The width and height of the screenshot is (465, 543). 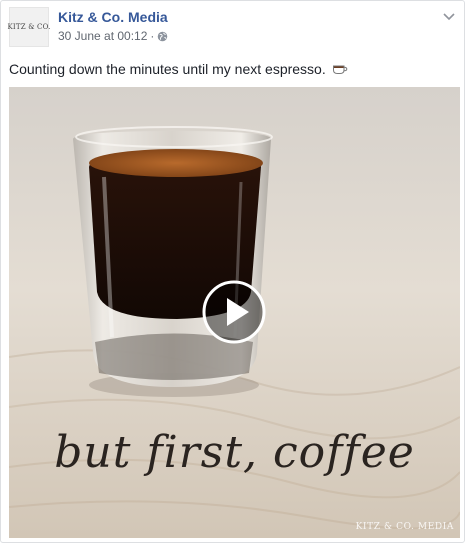 I want to click on avatar: KITZ & CO., so click(x=29, y=27).